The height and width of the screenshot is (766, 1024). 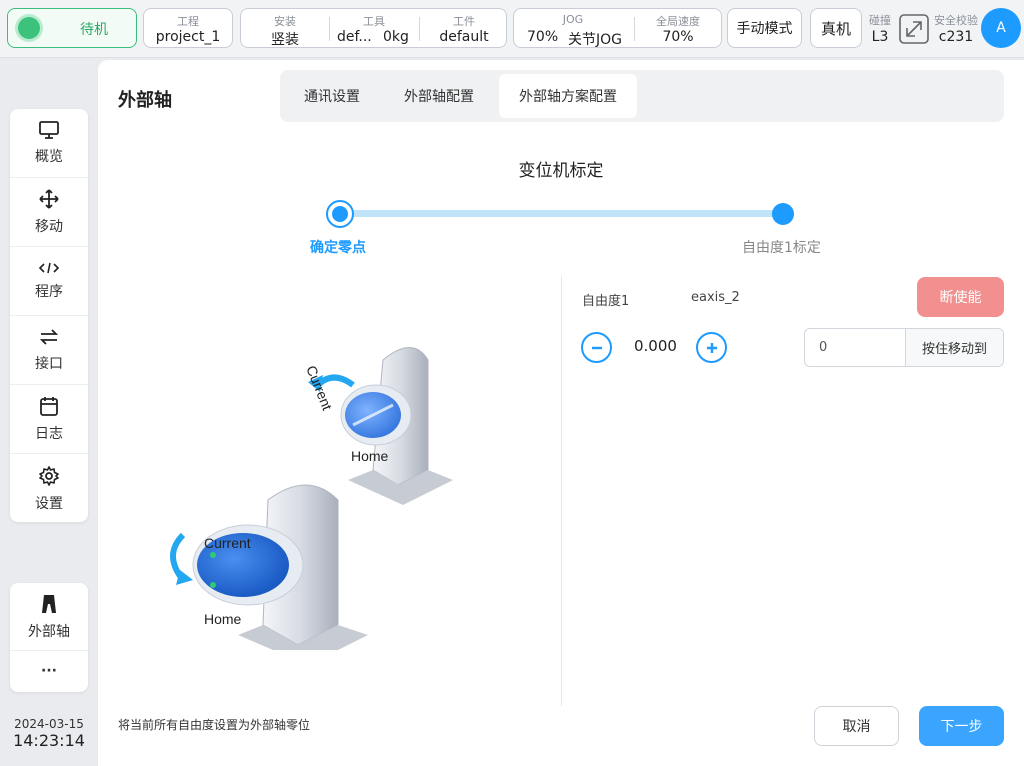 What do you see at coordinates (439, 96) in the screenshot?
I see `tab-external-axis-config: 外部轴配置` at bounding box center [439, 96].